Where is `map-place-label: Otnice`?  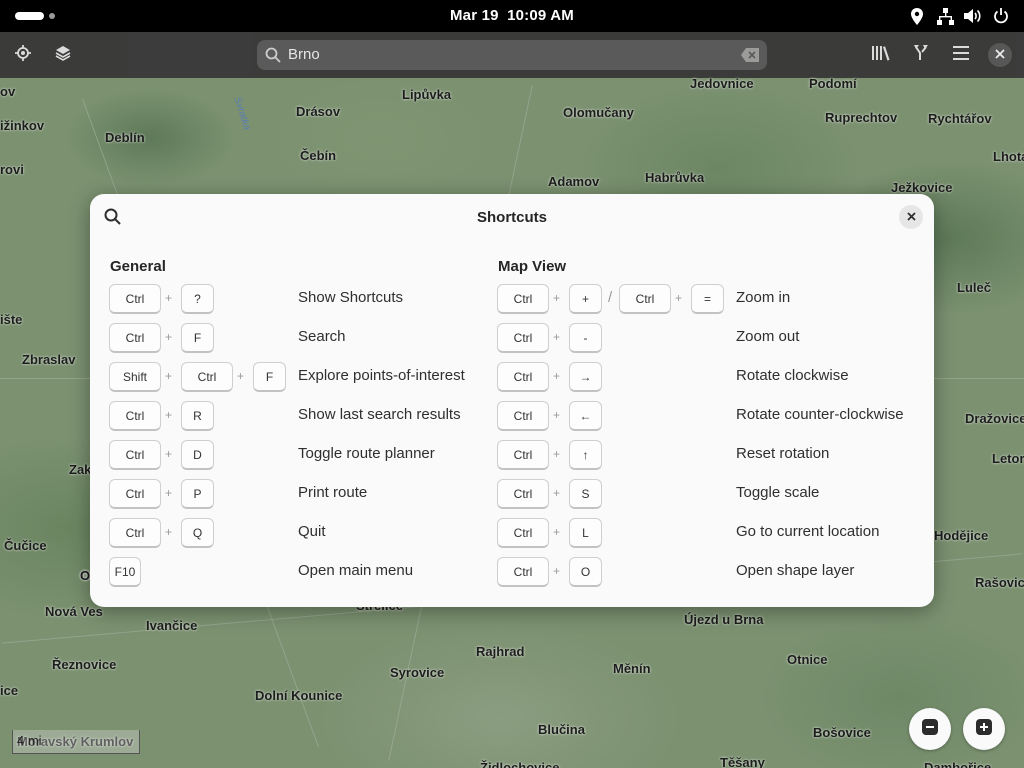
map-place-label: Otnice is located at coordinates (807, 659).